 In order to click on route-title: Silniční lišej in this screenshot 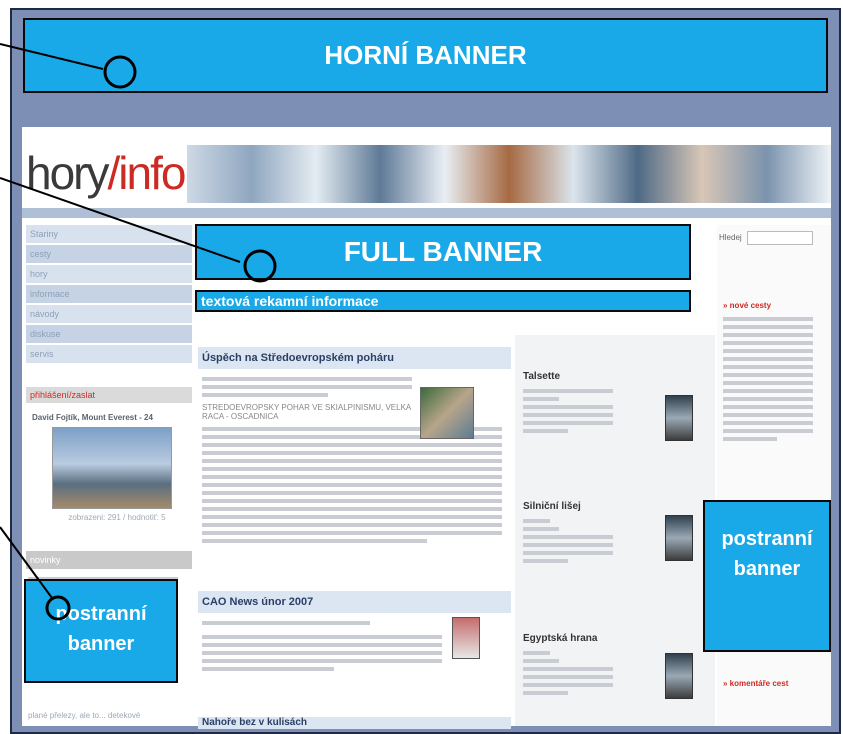, I will do `click(552, 506)`.